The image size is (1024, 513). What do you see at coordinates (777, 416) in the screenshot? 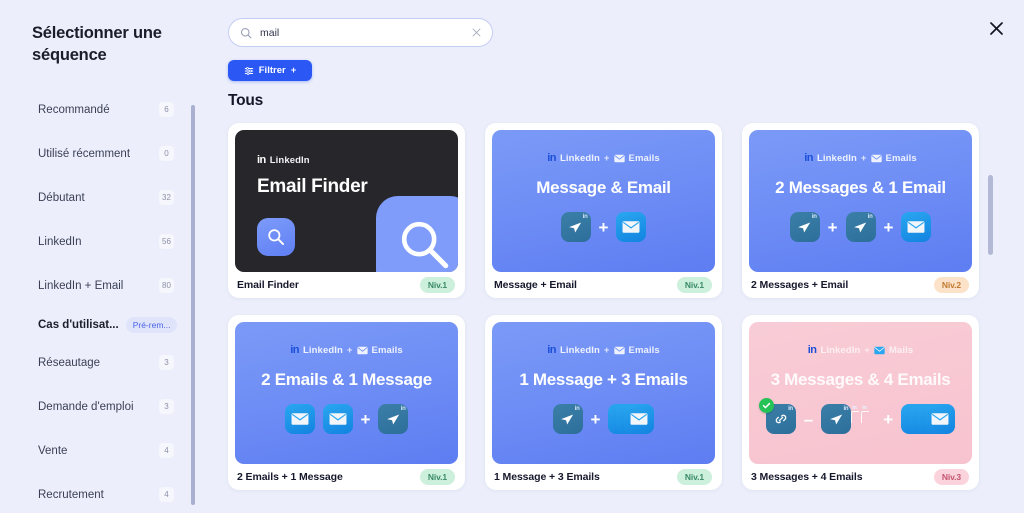
I see `connection-request-icon: in` at bounding box center [777, 416].